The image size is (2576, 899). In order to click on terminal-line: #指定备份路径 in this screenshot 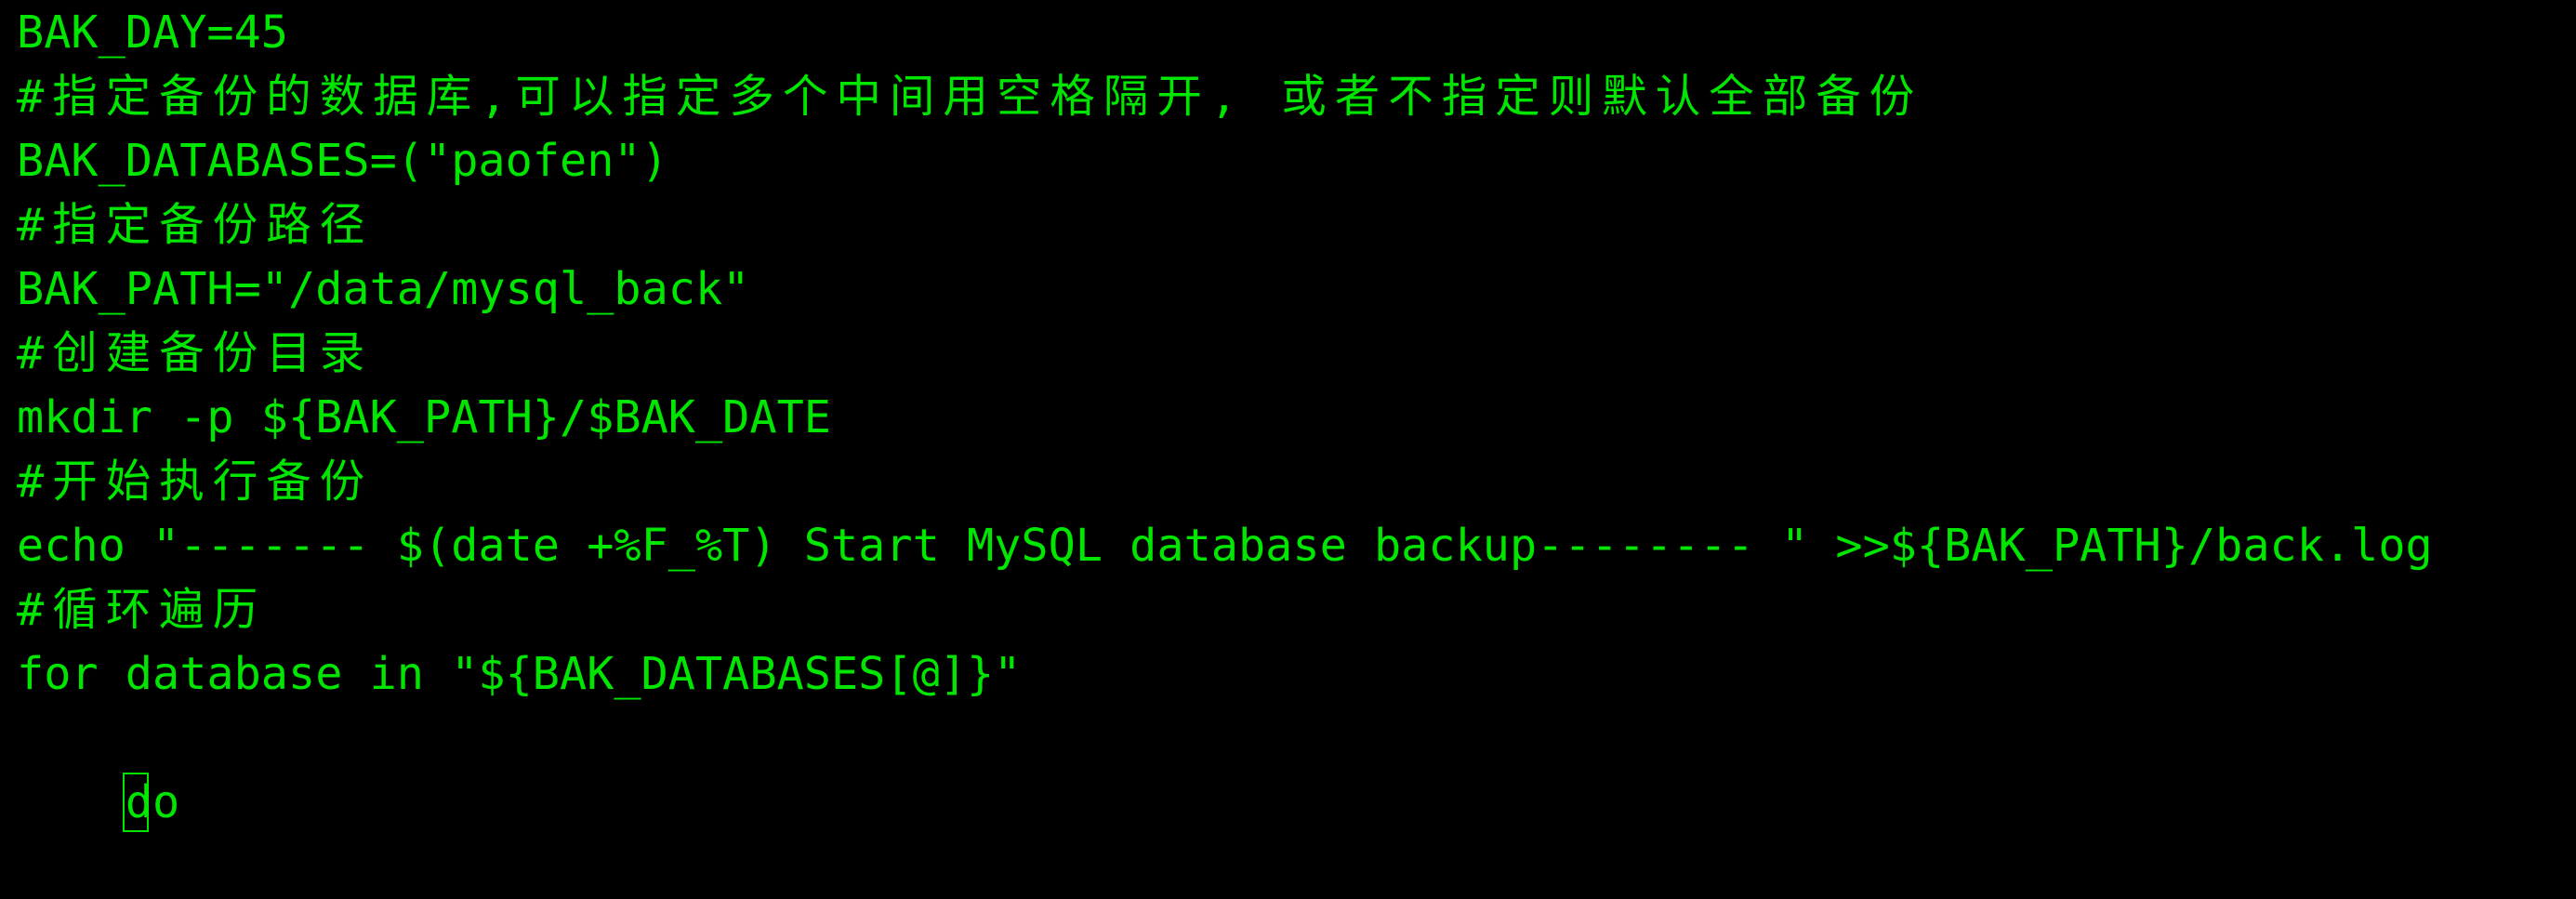, I will do `click(195, 225)`.